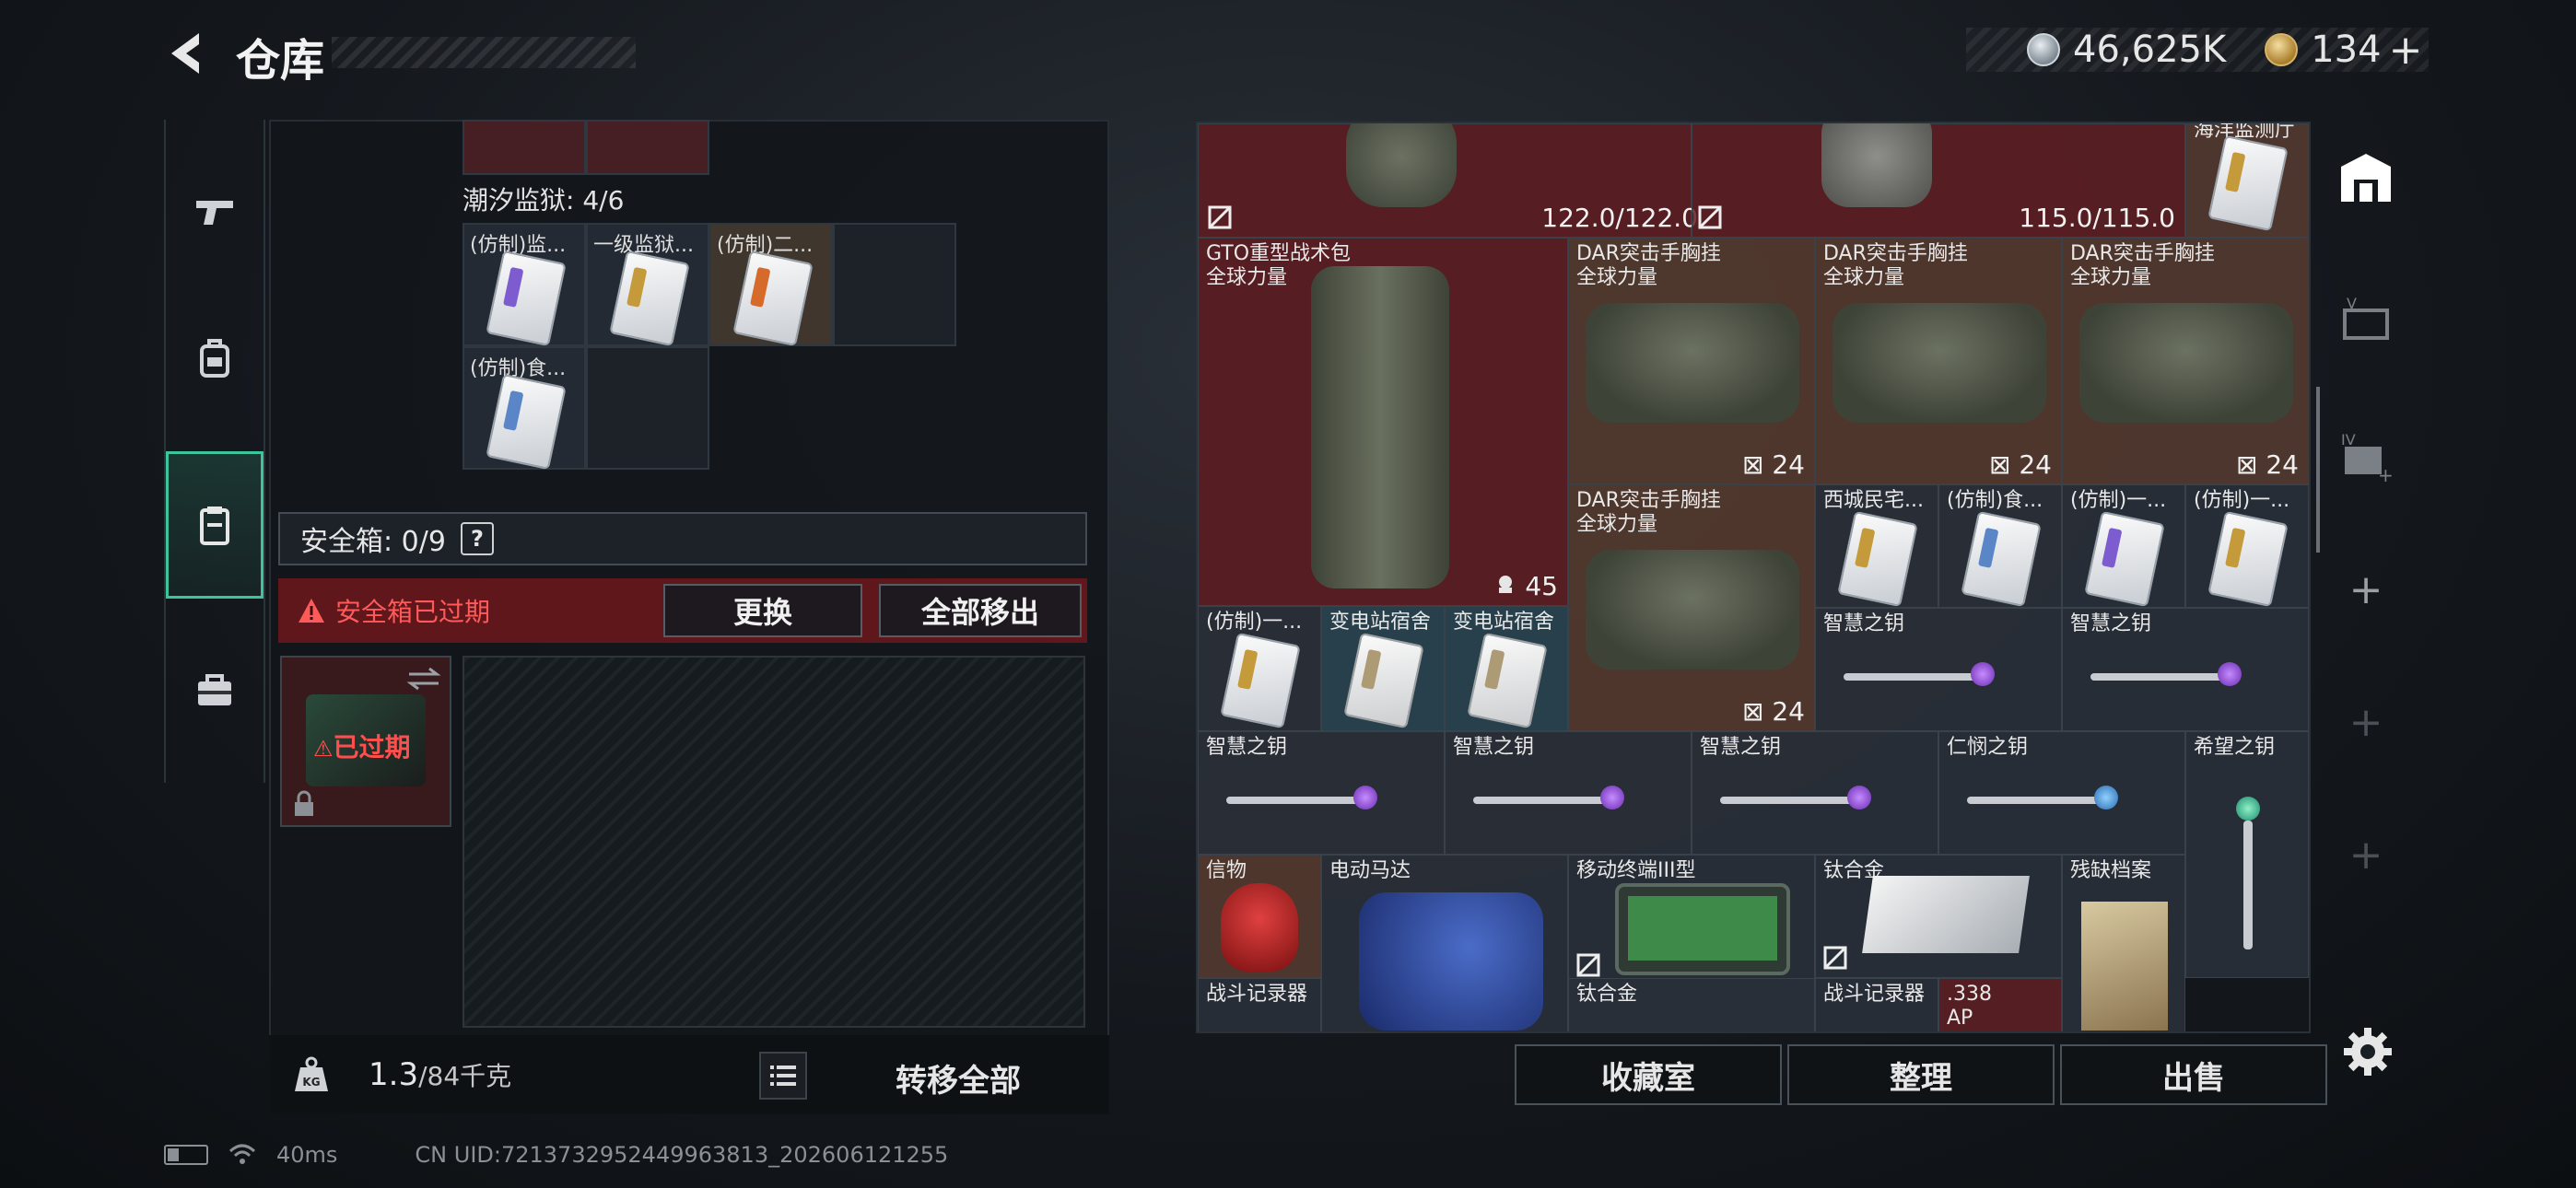  Describe the element at coordinates (1895, 265) in the screenshot. I see `item-name: DAR突击手胸挂 全球力量` at that location.